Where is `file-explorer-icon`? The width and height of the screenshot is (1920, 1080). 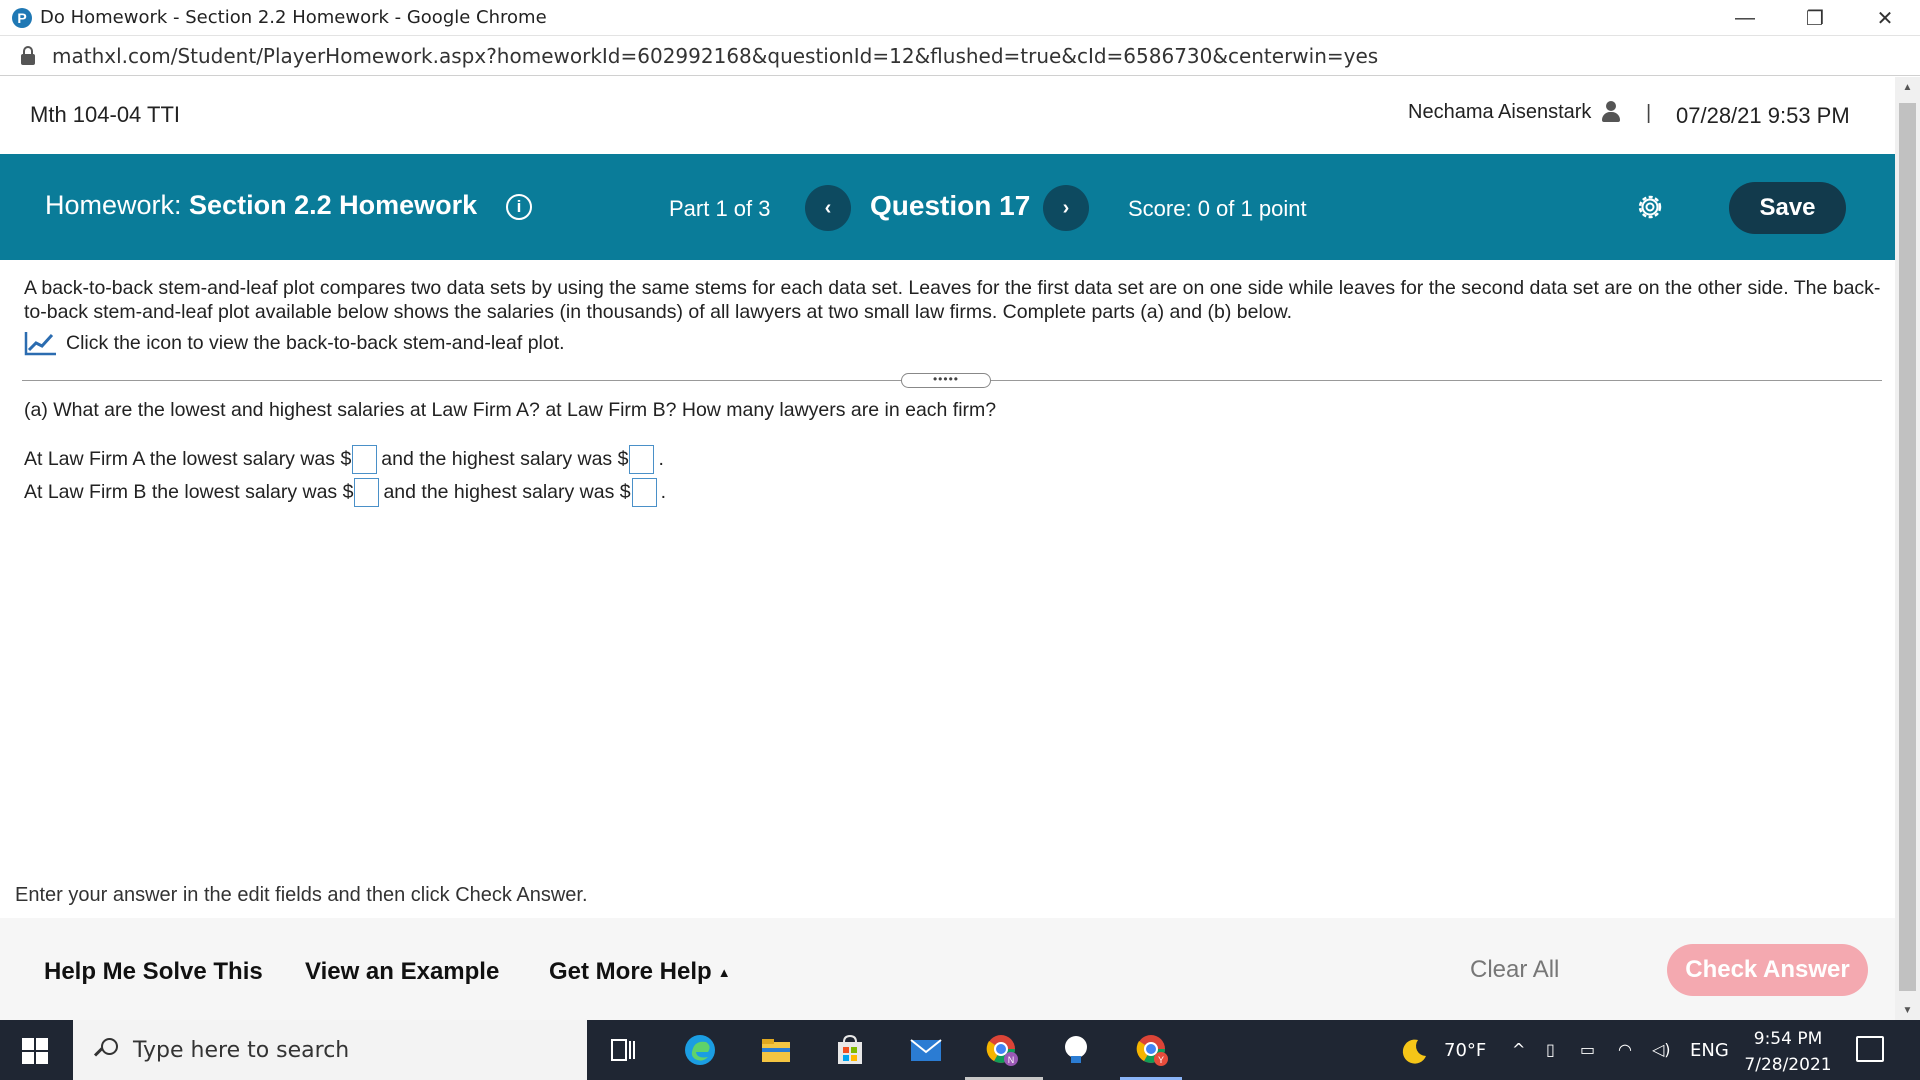
file-explorer-icon is located at coordinates (776, 1050).